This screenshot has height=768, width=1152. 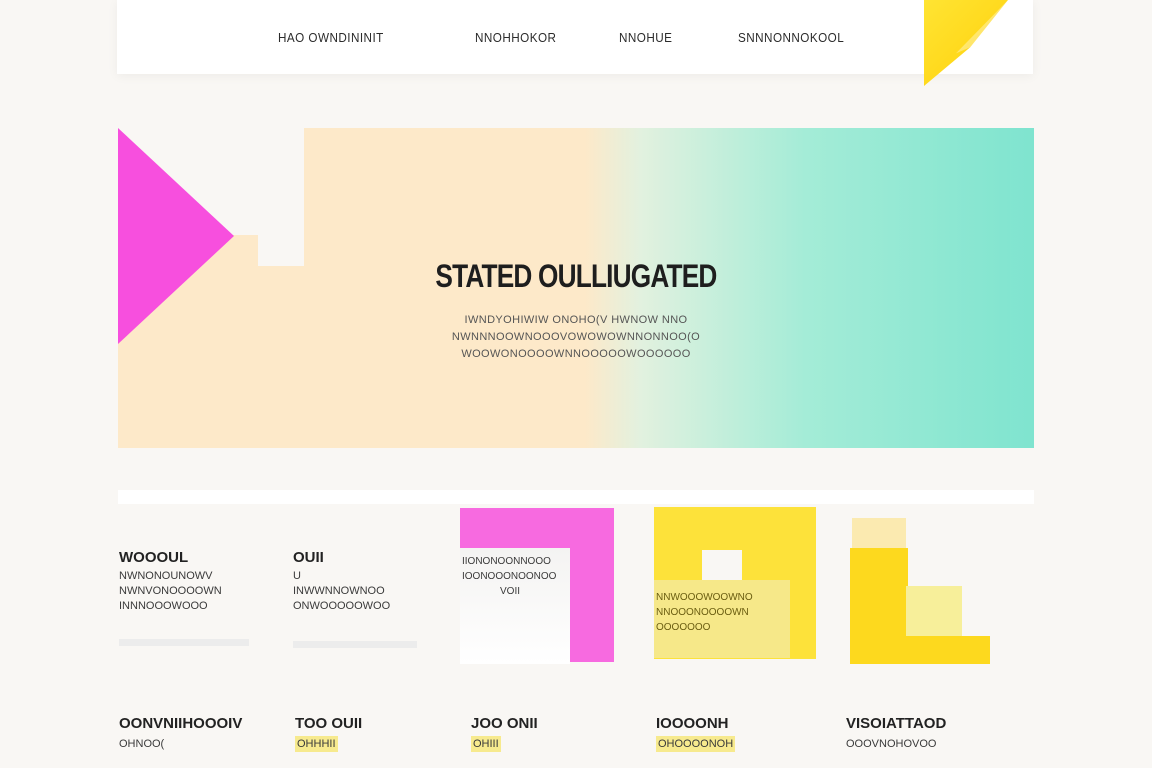 What do you see at coordinates (934, 611) in the screenshot?
I see `yellow-shape-side` at bounding box center [934, 611].